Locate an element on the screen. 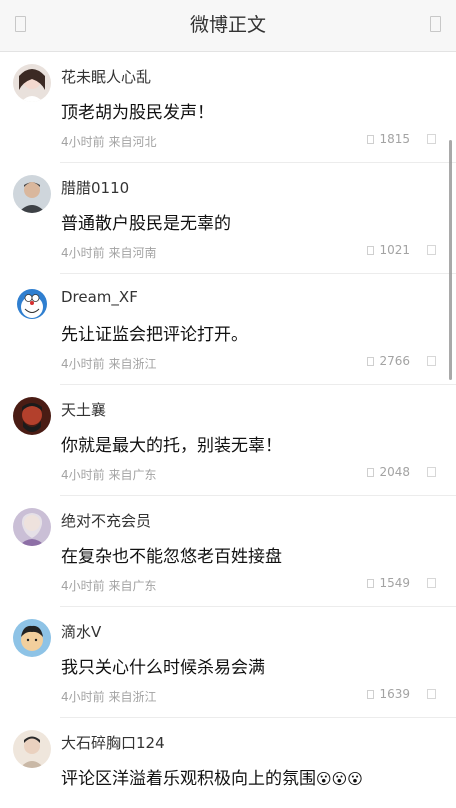 The height and width of the screenshot is (808, 456). page-title: 微博正文 is located at coordinates (227, 25).